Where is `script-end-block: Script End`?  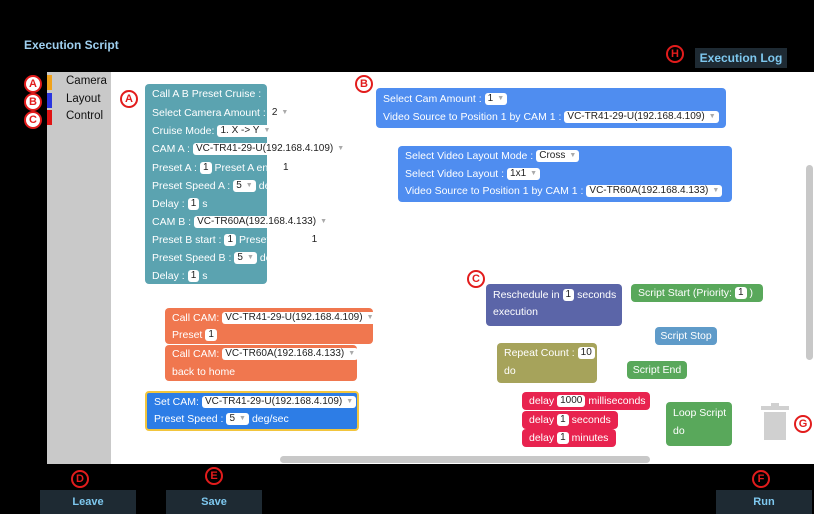
script-end-block: Script End is located at coordinates (657, 370).